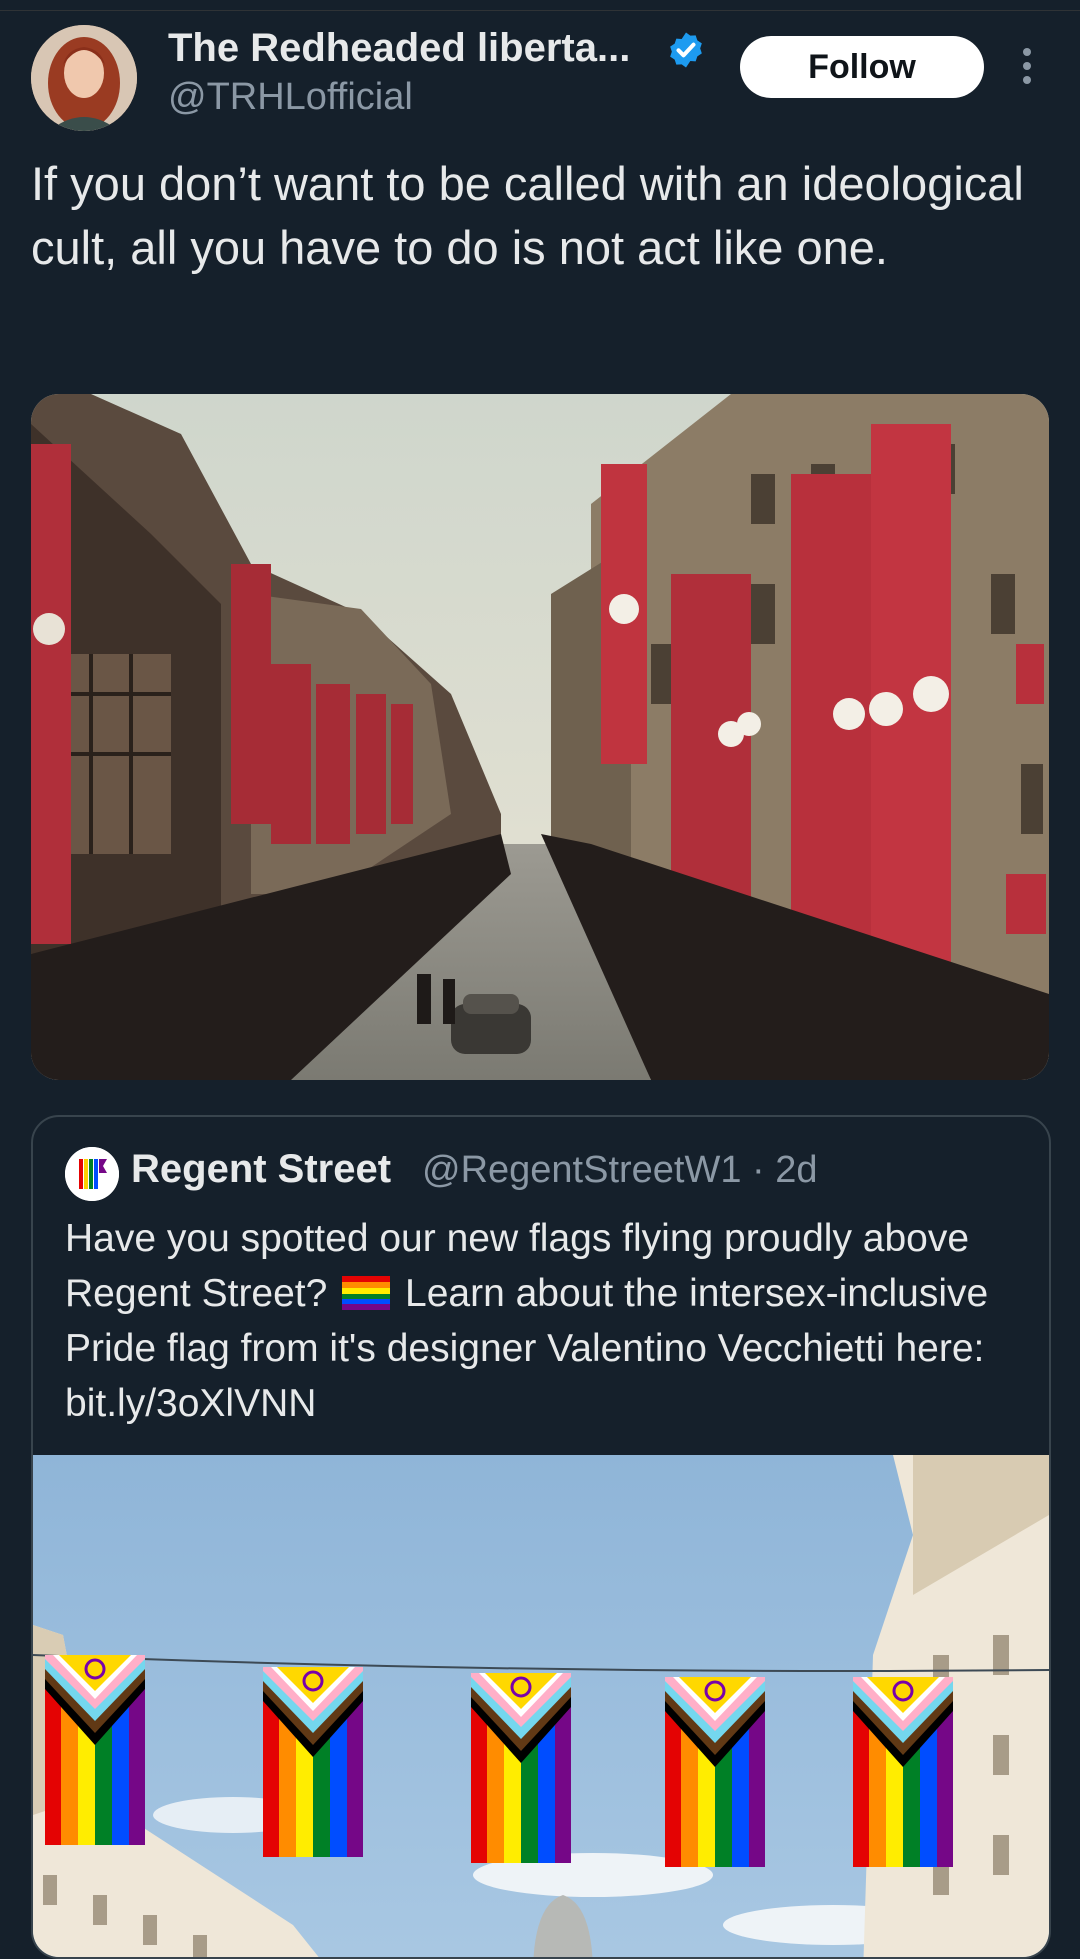  I want to click on follow-button: Follow, so click(862, 67).